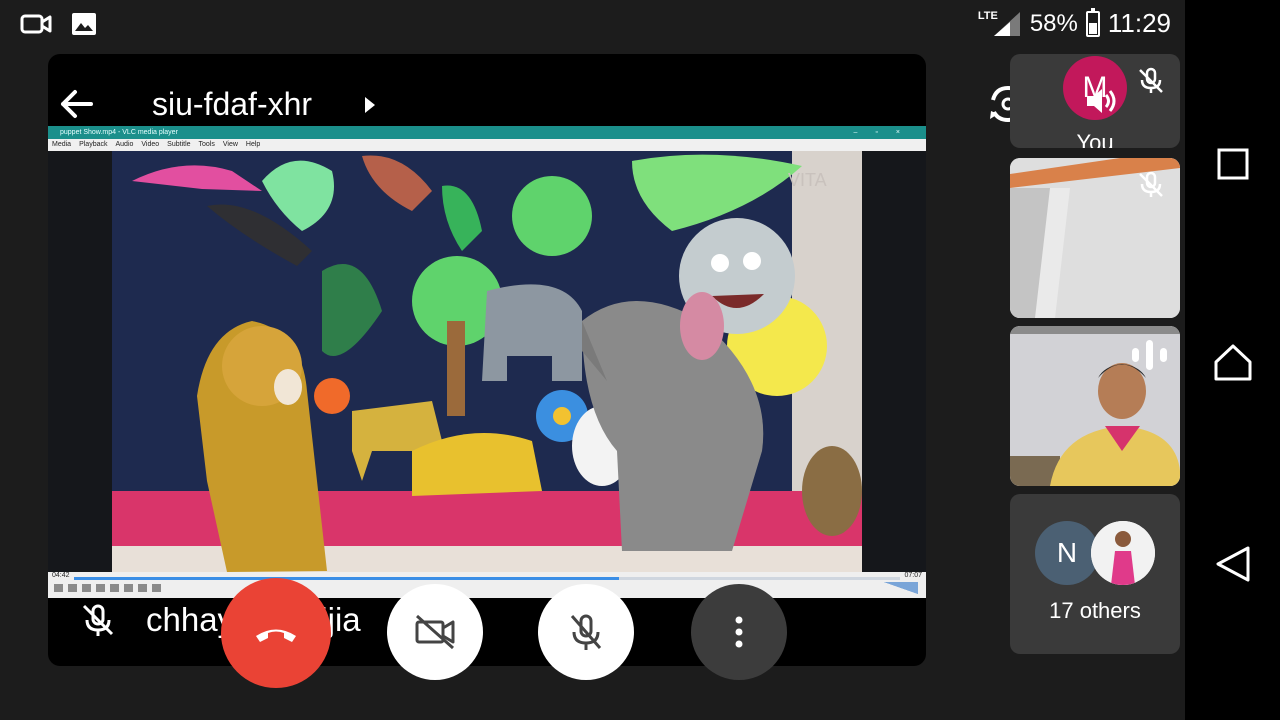 The width and height of the screenshot is (1280, 720). What do you see at coordinates (807, 180) in the screenshot?
I see `video-watermark-text: VITA` at bounding box center [807, 180].